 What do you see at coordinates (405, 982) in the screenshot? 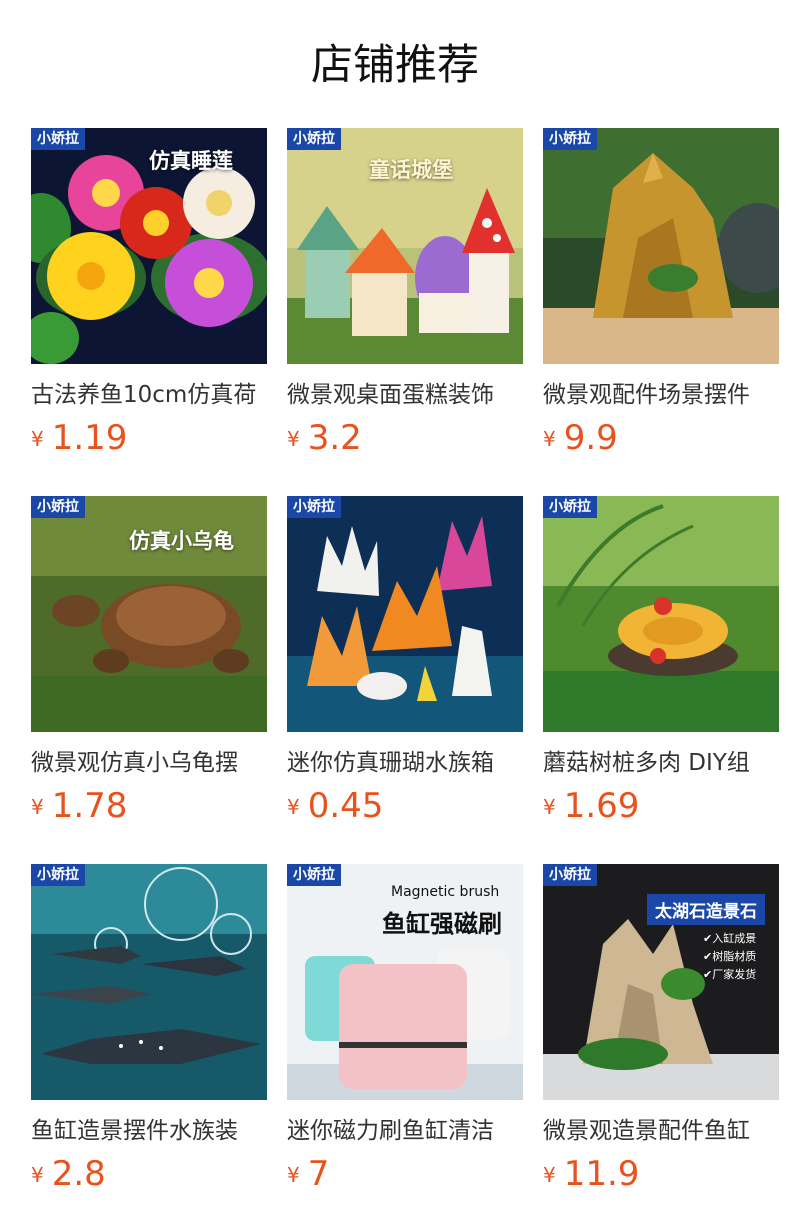
I see `product-image-magnetic-brush: 小娇拉 Magnetic brush 鱼缸强磁刷` at bounding box center [405, 982].